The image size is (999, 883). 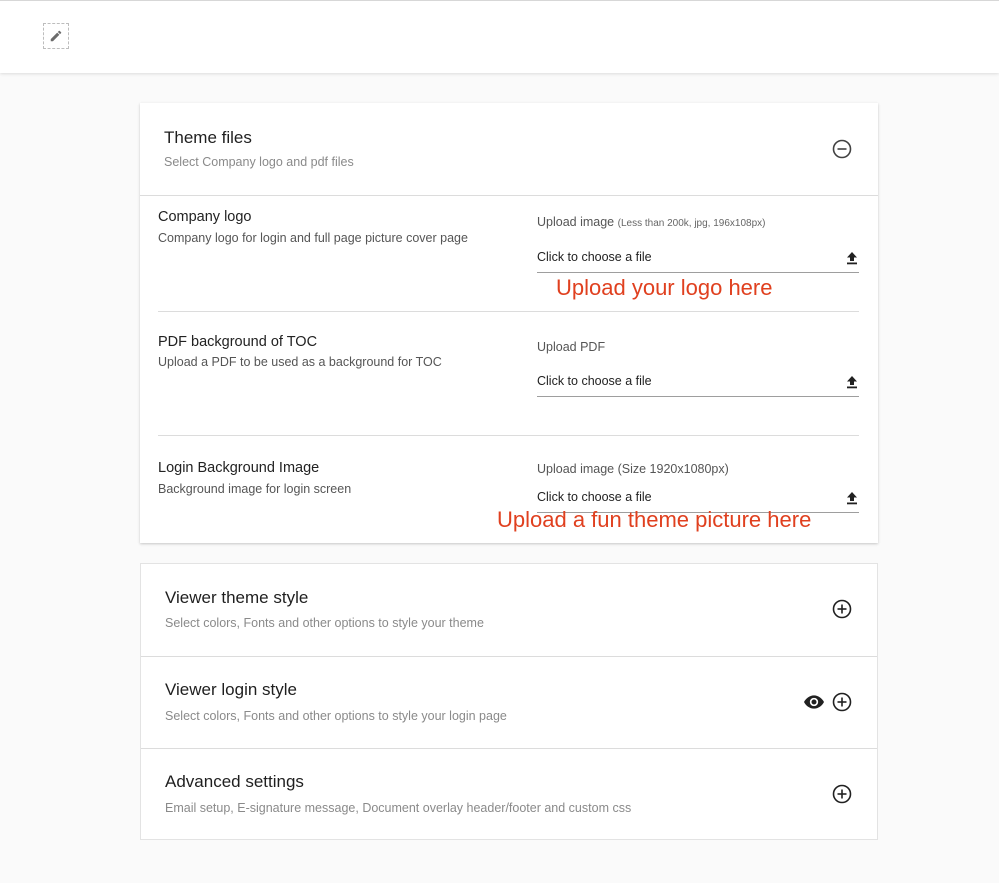 What do you see at coordinates (231, 689) in the screenshot?
I see `panel-title: Viewer login style` at bounding box center [231, 689].